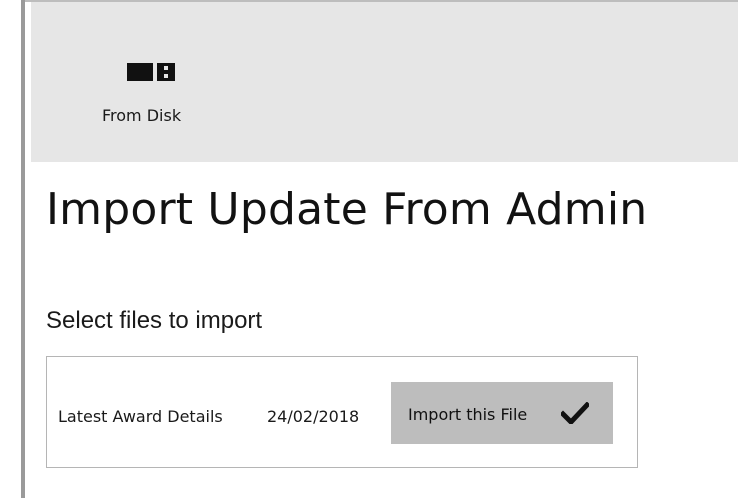 This screenshot has width=738, height=498. What do you see at coordinates (575, 413) in the screenshot?
I see `check-icon` at bounding box center [575, 413].